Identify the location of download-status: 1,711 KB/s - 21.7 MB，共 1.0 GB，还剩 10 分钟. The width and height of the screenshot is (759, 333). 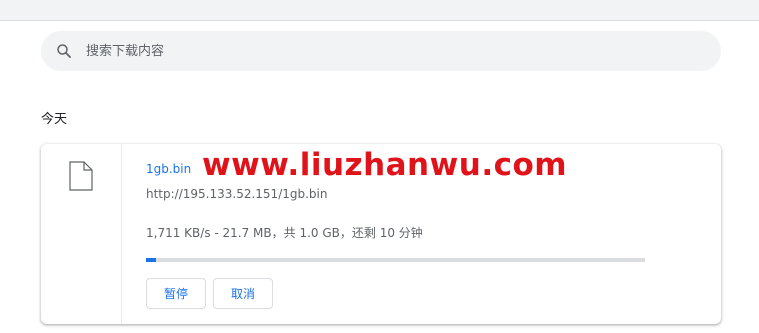
(284, 233).